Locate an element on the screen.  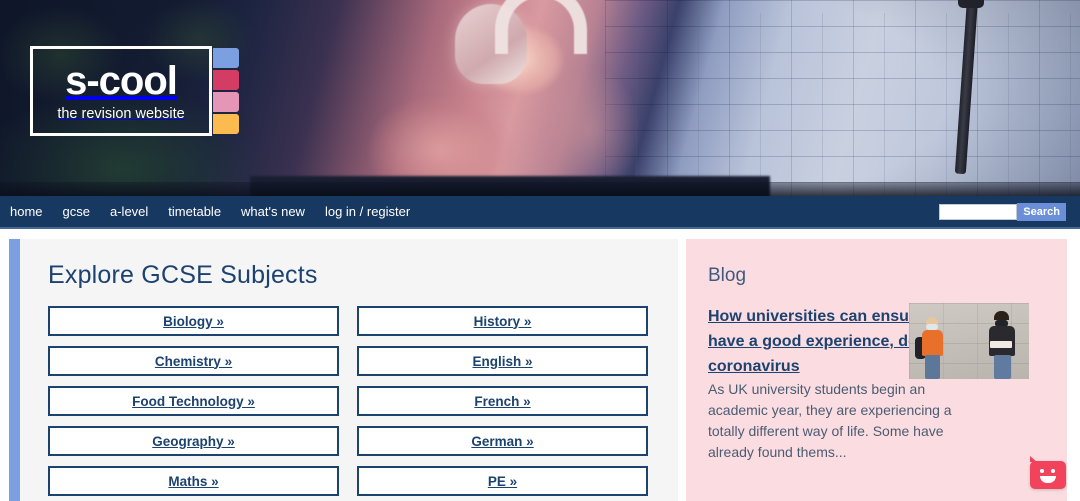
nav-link-timetable: timetable is located at coordinates (194, 211).